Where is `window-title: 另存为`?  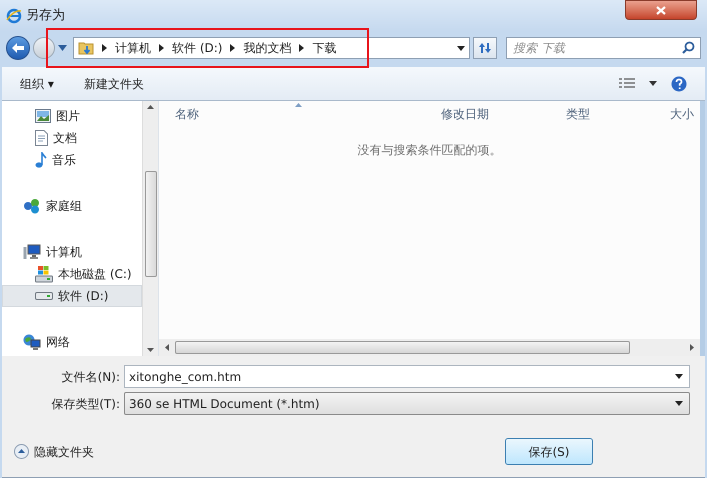 window-title: 另存为 is located at coordinates (45, 16).